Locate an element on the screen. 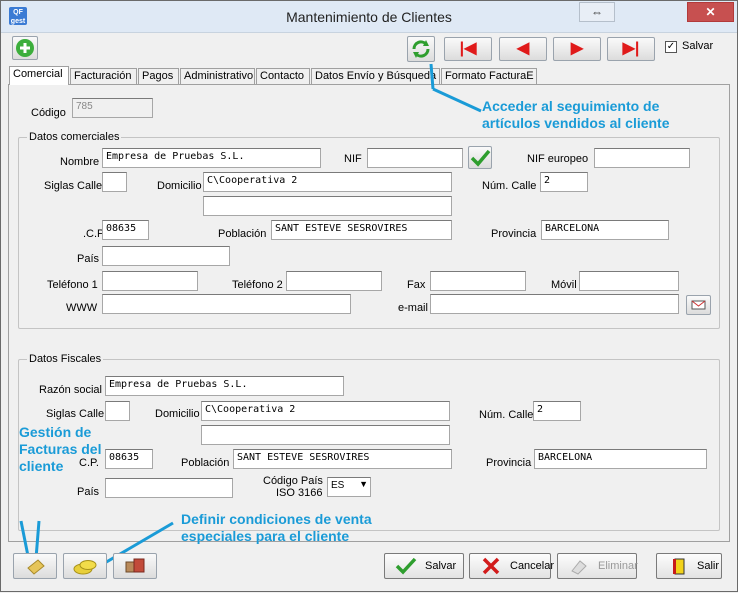  door-exit-icon is located at coordinates (679, 566).